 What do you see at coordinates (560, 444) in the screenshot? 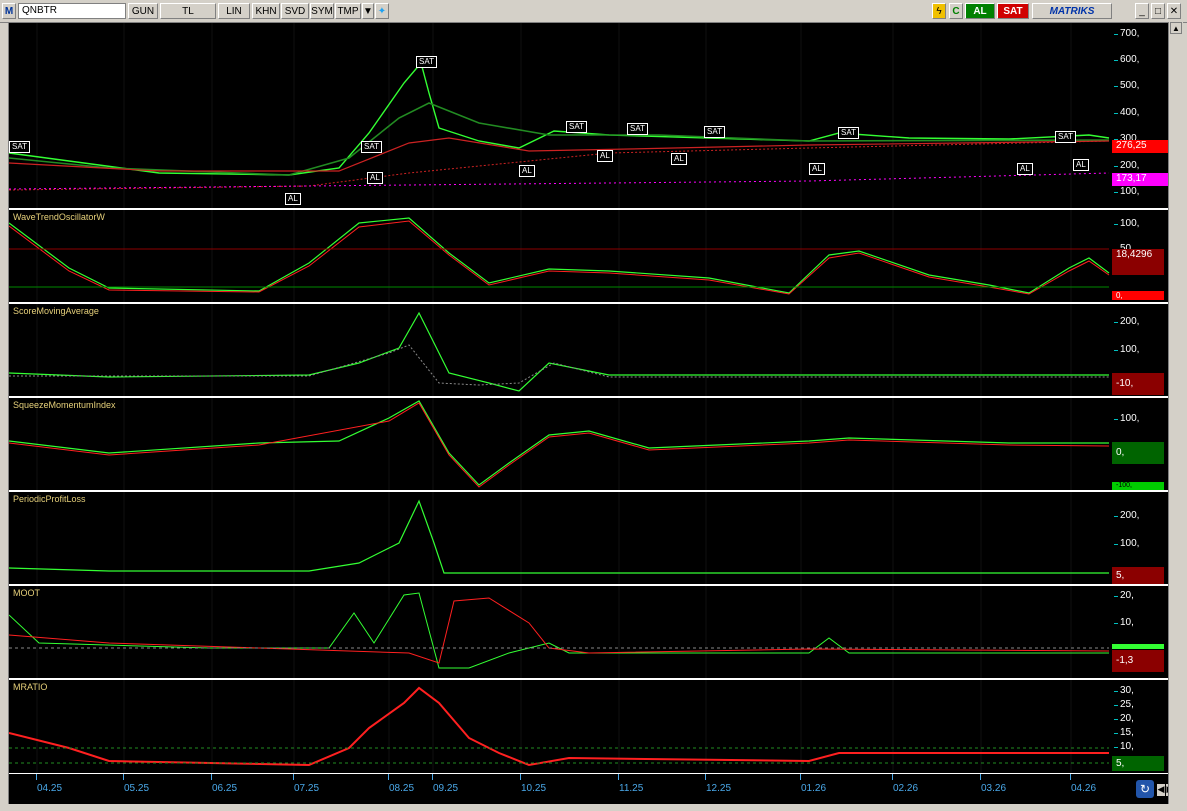
I see `squeeze-panel: SqueezeMomentumIndex` at bounding box center [560, 444].